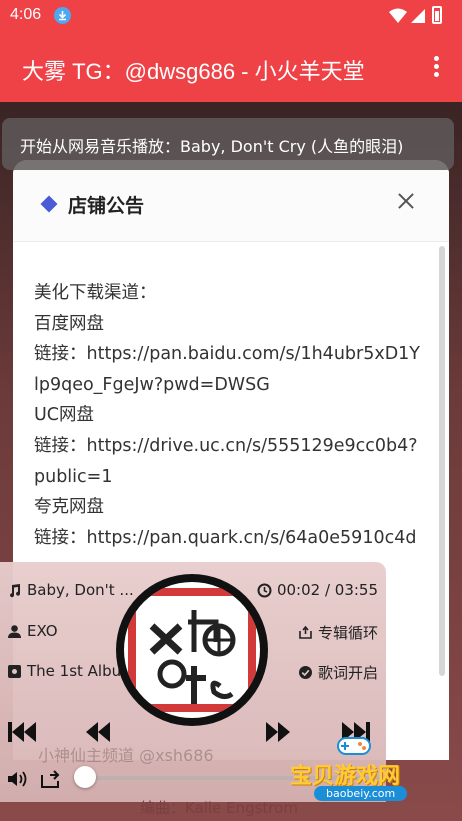 The image size is (462, 821). What do you see at coordinates (106, 206) in the screenshot?
I see `dialog-title: 店铺公告` at bounding box center [106, 206].